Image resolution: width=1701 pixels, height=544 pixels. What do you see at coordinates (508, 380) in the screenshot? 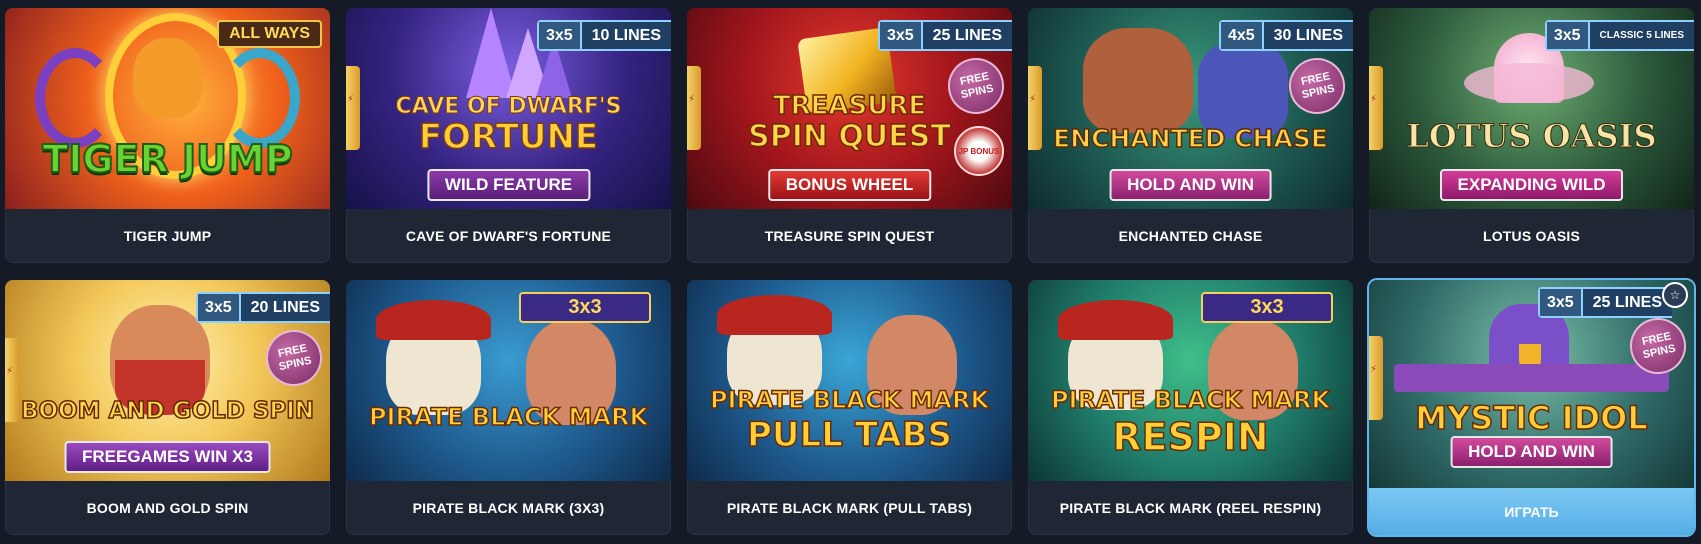
I see `game-thumbnail: 3x3 PIRATE BLACK MARK` at bounding box center [508, 380].